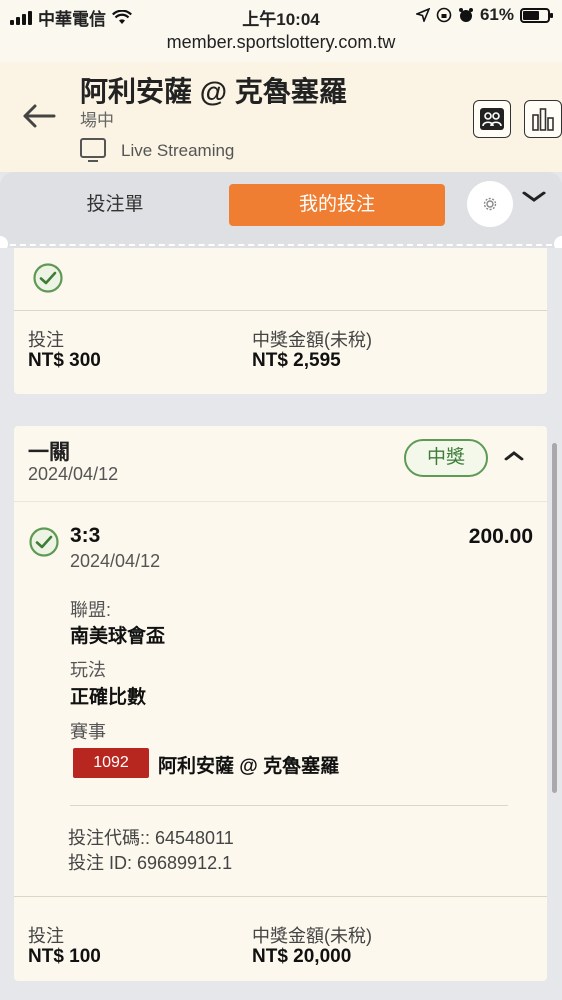 Image resolution: width=562 pixels, height=1000 pixels. I want to click on bet-type: 一關, so click(49, 452).